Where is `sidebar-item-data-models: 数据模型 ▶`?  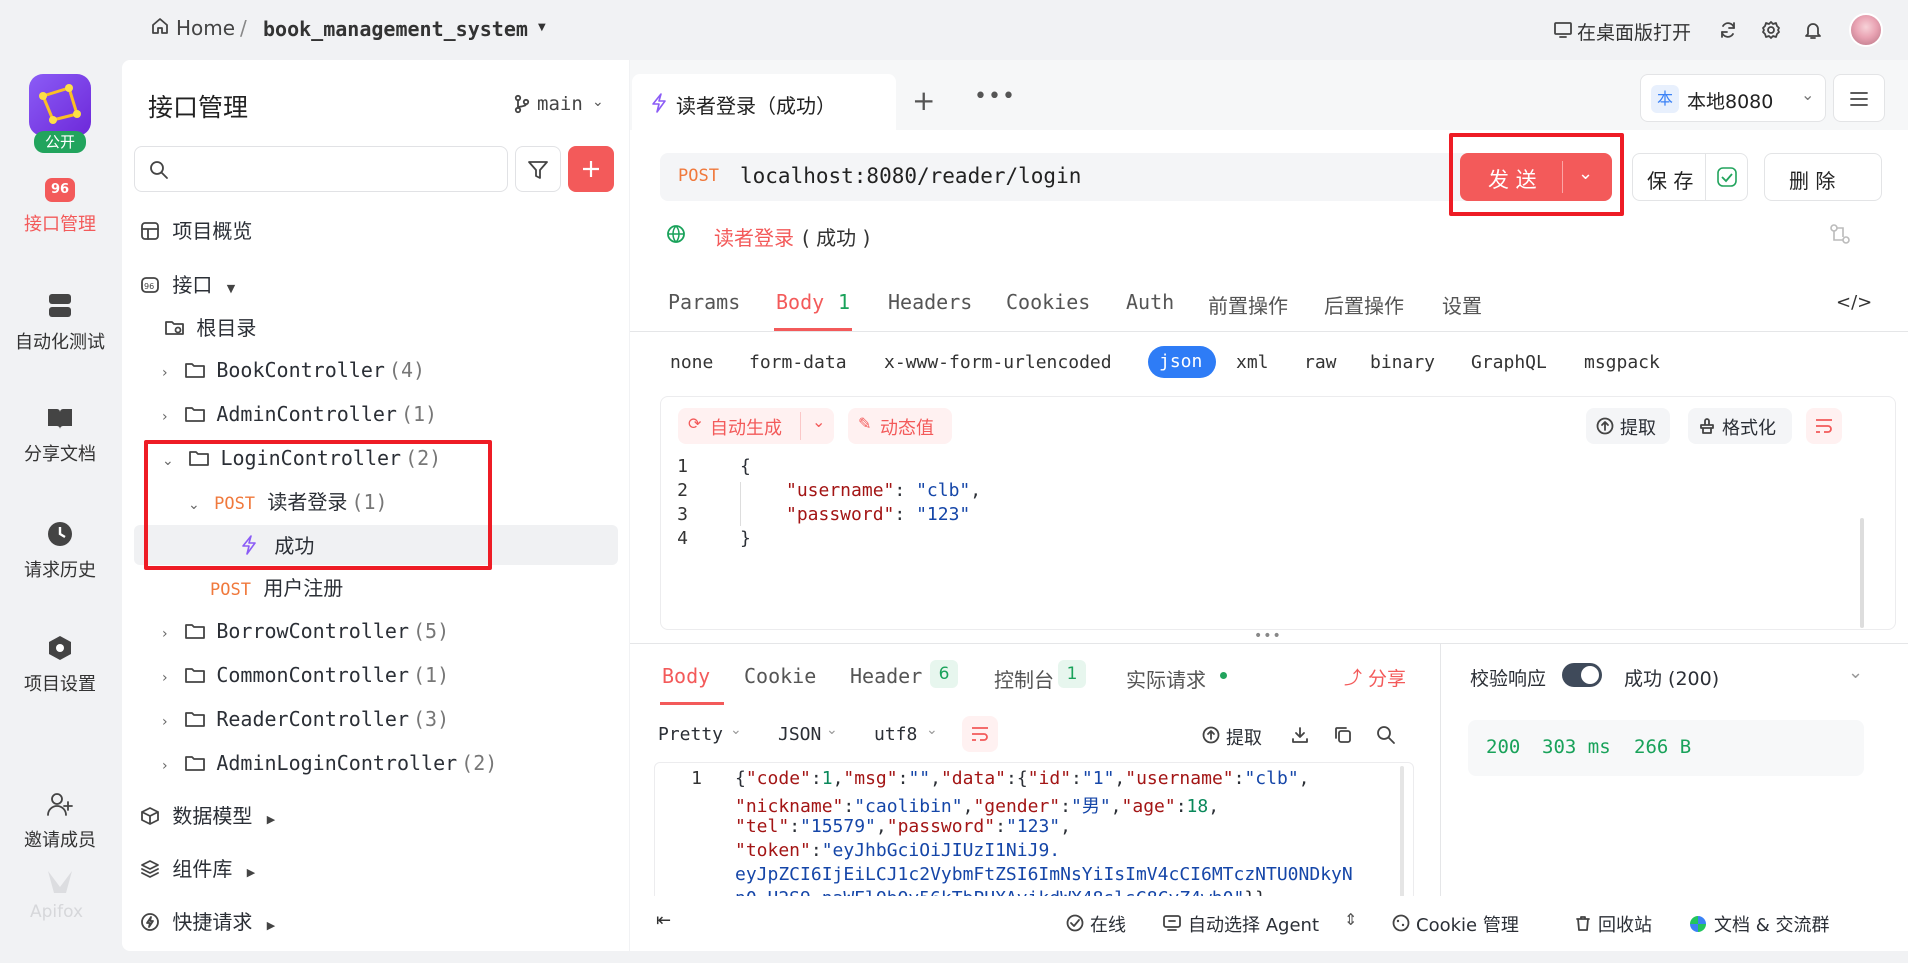
sidebar-item-data-models: 数据模型 ▶ is located at coordinates (207, 816).